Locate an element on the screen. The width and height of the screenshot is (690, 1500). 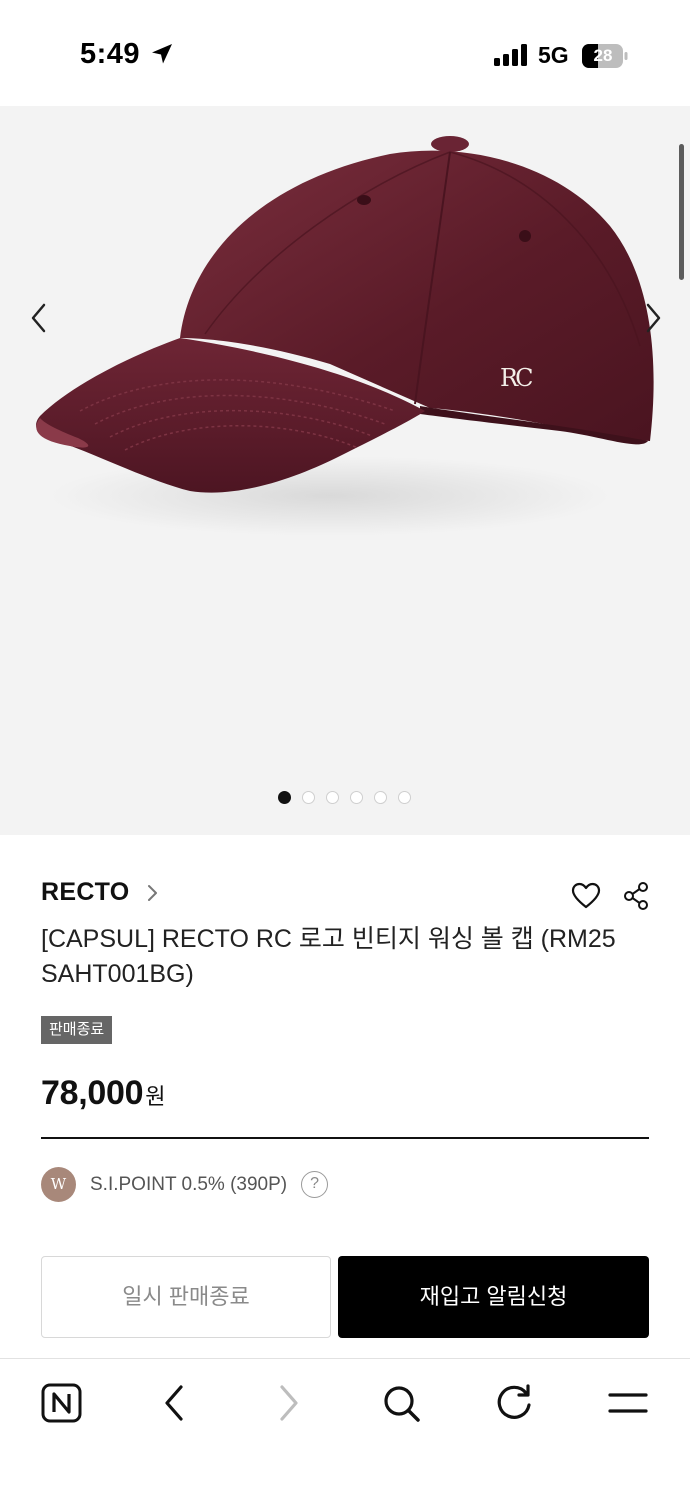
scroll-indicator is located at coordinates (681, 212).